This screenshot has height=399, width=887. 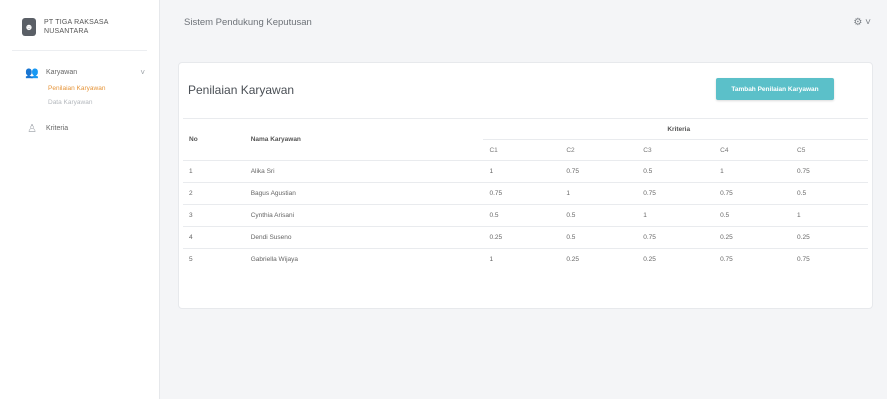 I want to click on cell-c2: 0.25, so click(x=599, y=259).